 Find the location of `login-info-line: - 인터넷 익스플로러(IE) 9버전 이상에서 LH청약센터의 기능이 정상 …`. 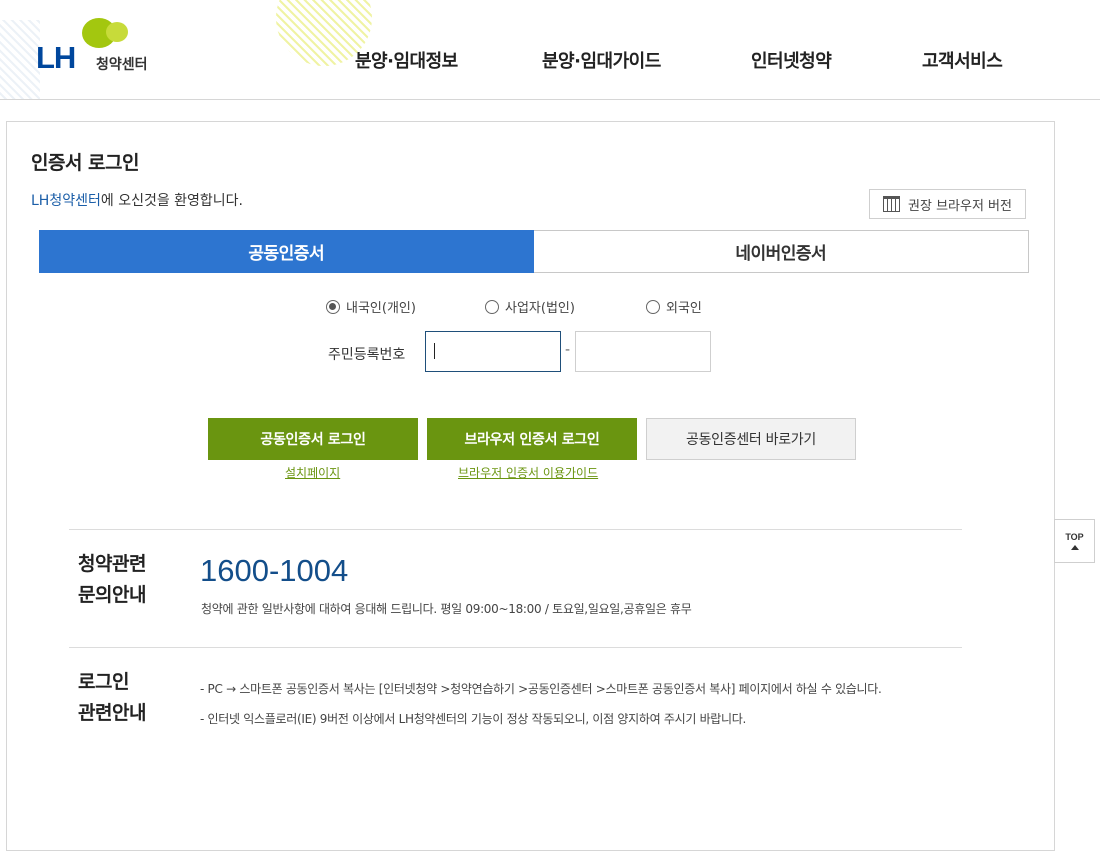

login-info-line: - 인터넷 익스플로러(IE) 9버전 이상에서 LH청약센터의 기능이 정상 … is located at coordinates (473, 719).